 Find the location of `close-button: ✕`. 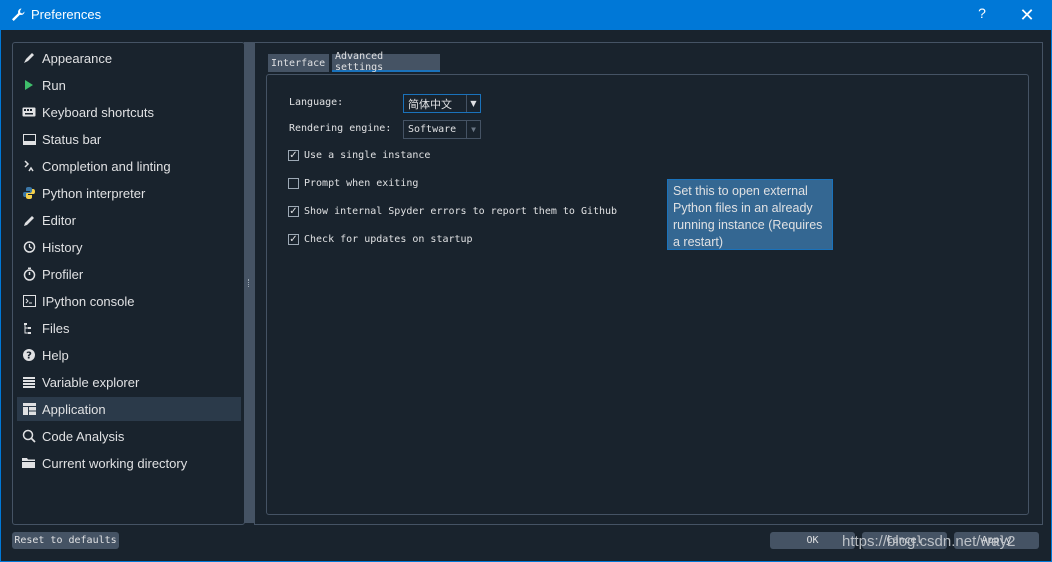

close-button: ✕ is located at coordinates (1027, 15).